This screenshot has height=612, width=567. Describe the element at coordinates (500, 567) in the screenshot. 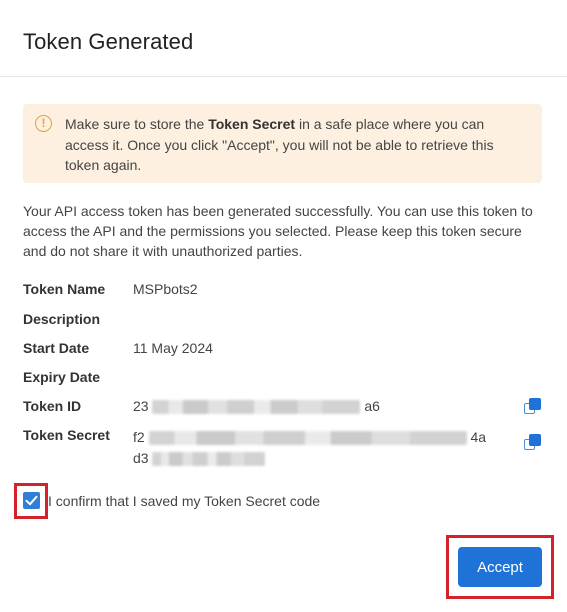

I see `accept-button: Accept` at that location.